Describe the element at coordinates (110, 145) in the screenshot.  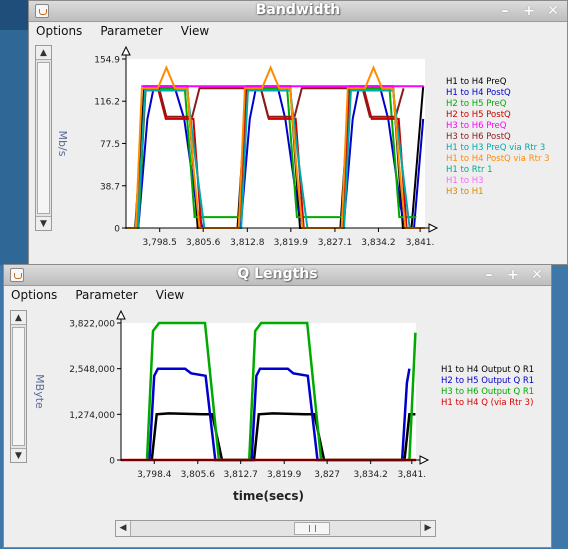
I see `y-tick-label: 77.5` at that location.